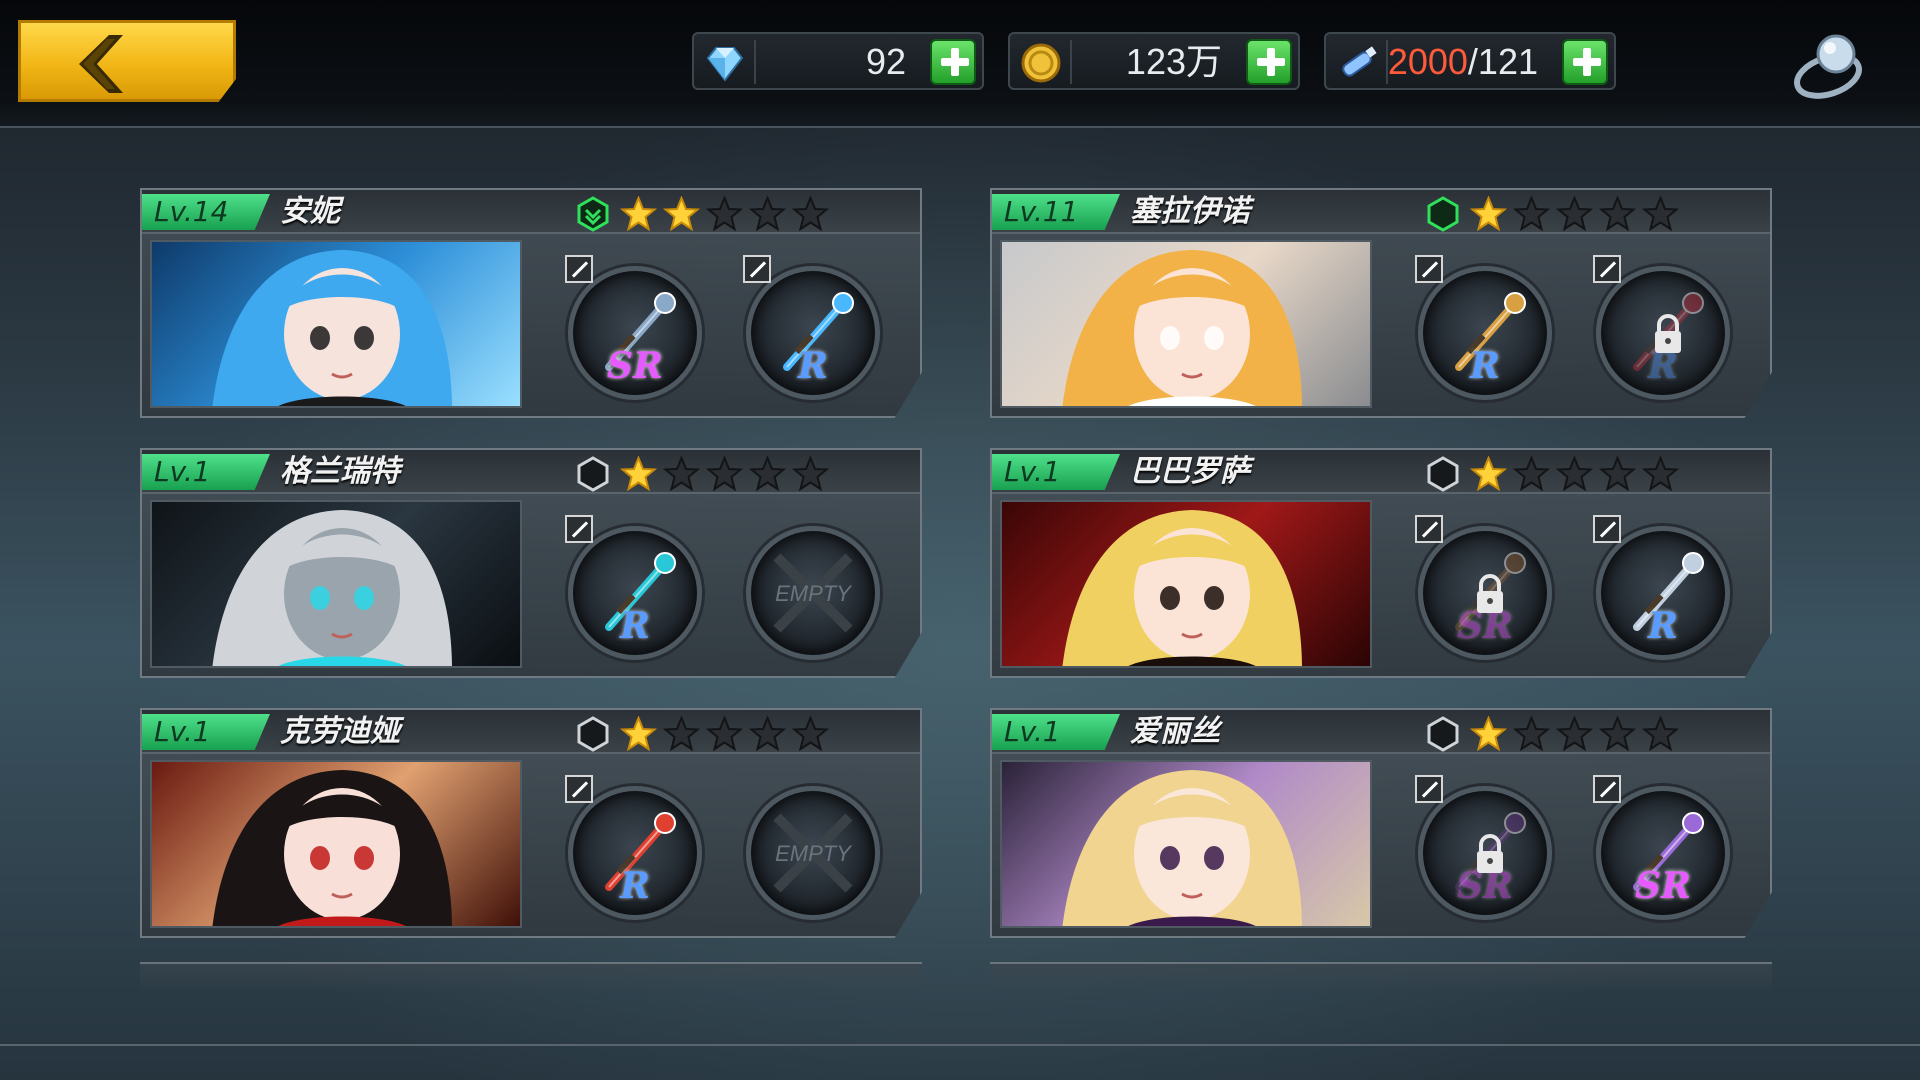 The image size is (1920, 1080). I want to click on diamond-counter: 92, so click(838, 61).